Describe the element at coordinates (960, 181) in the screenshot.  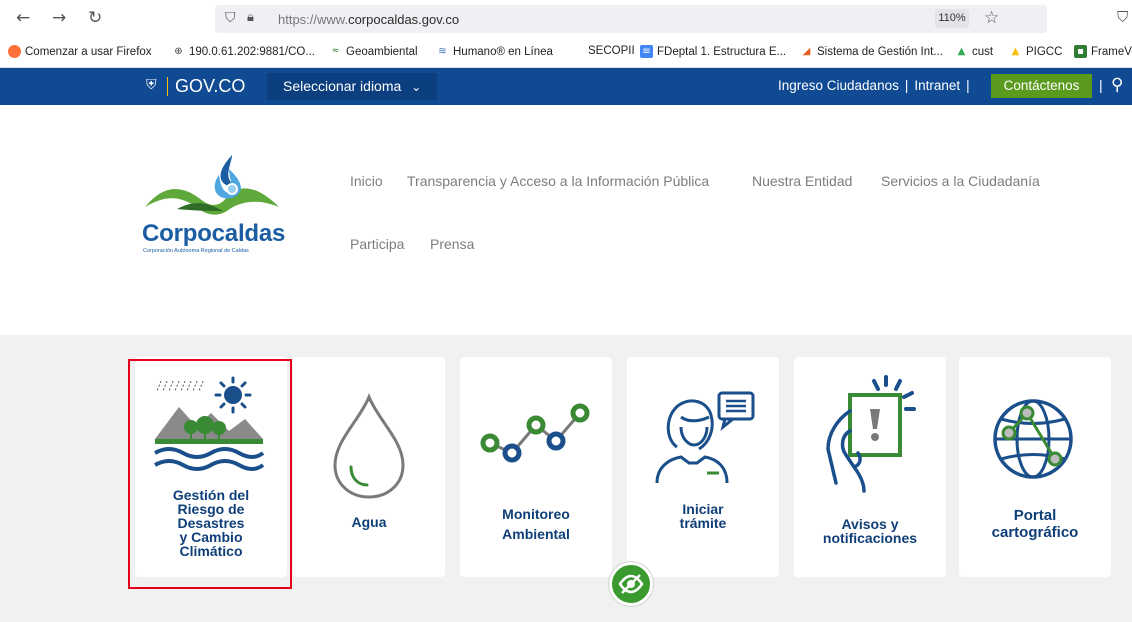
I see `nav-servicios: Servicios a la Ciudadanía` at that location.